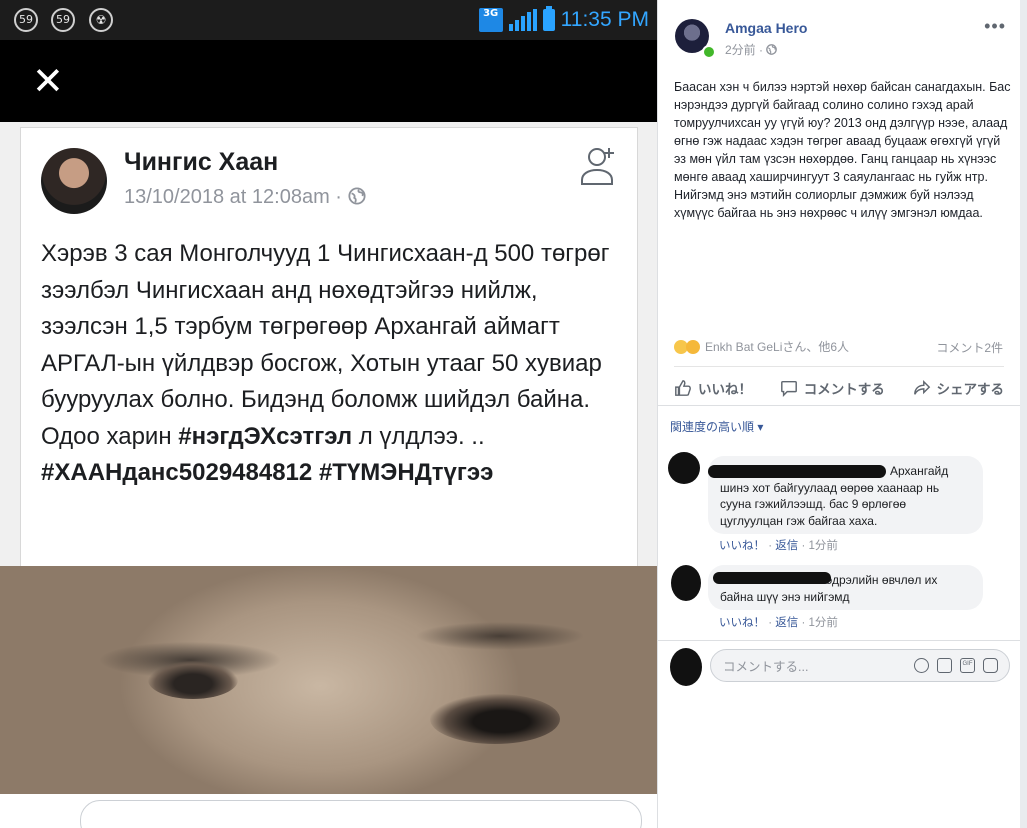 The height and width of the screenshot is (828, 1027). What do you see at coordinates (48, 81) in the screenshot?
I see `close-icon: ✕` at bounding box center [48, 81].